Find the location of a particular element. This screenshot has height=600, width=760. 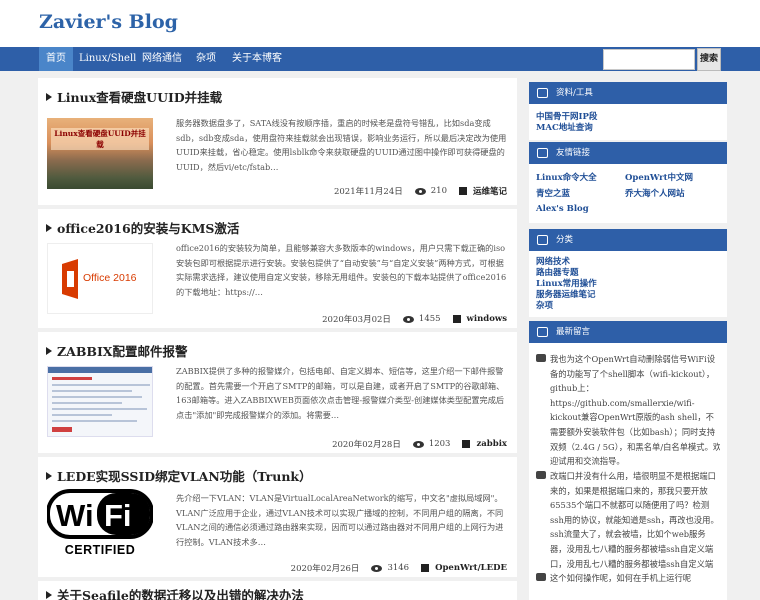

post-category: 运维笔记 is located at coordinates (490, 191).